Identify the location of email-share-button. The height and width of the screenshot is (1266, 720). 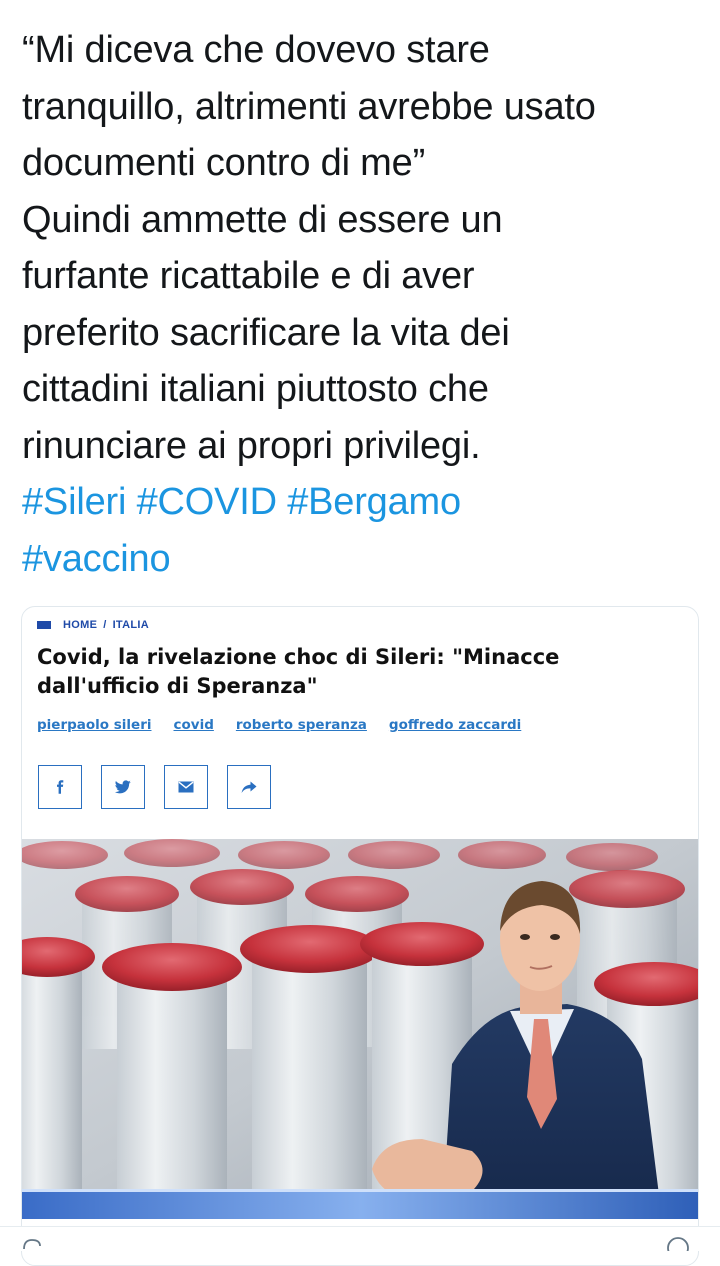
(186, 787).